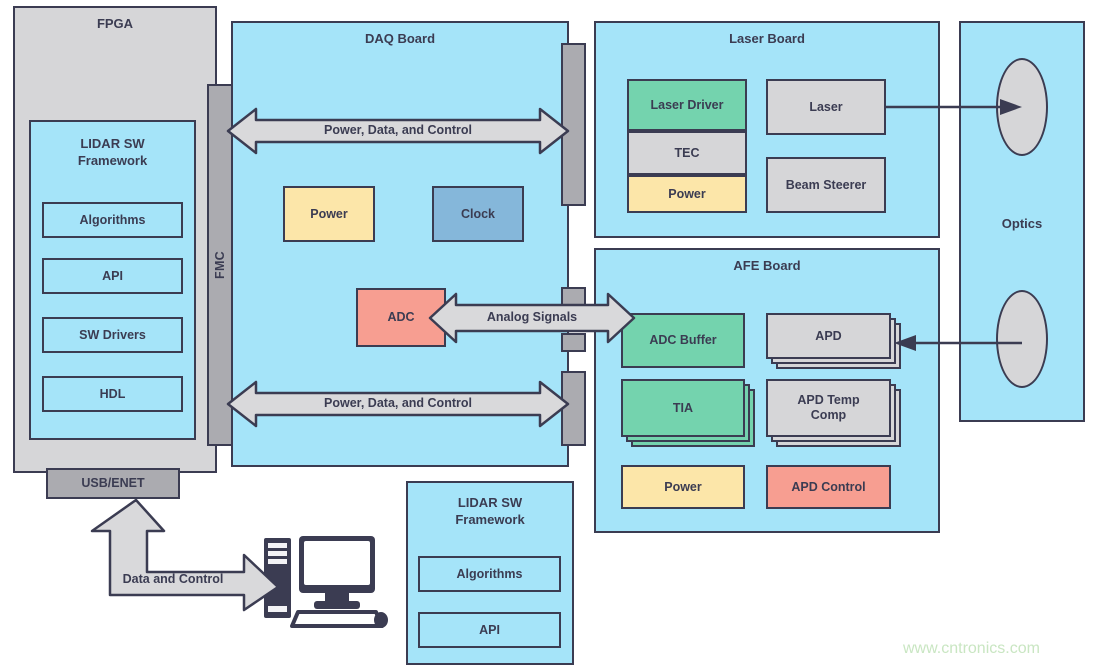  Describe the element at coordinates (400, 38) in the screenshot. I see `daq-board-title: DAQ Board` at that location.